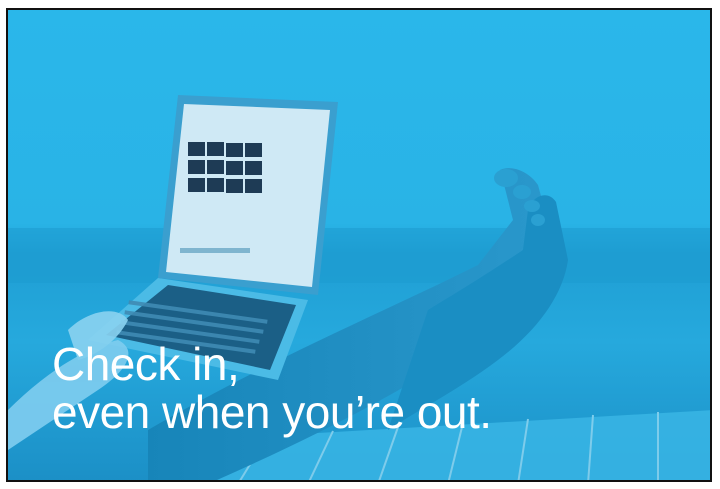  Describe the element at coordinates (146, 364) in the screenshot. I see `headline-line-1: Check in,` at that location.